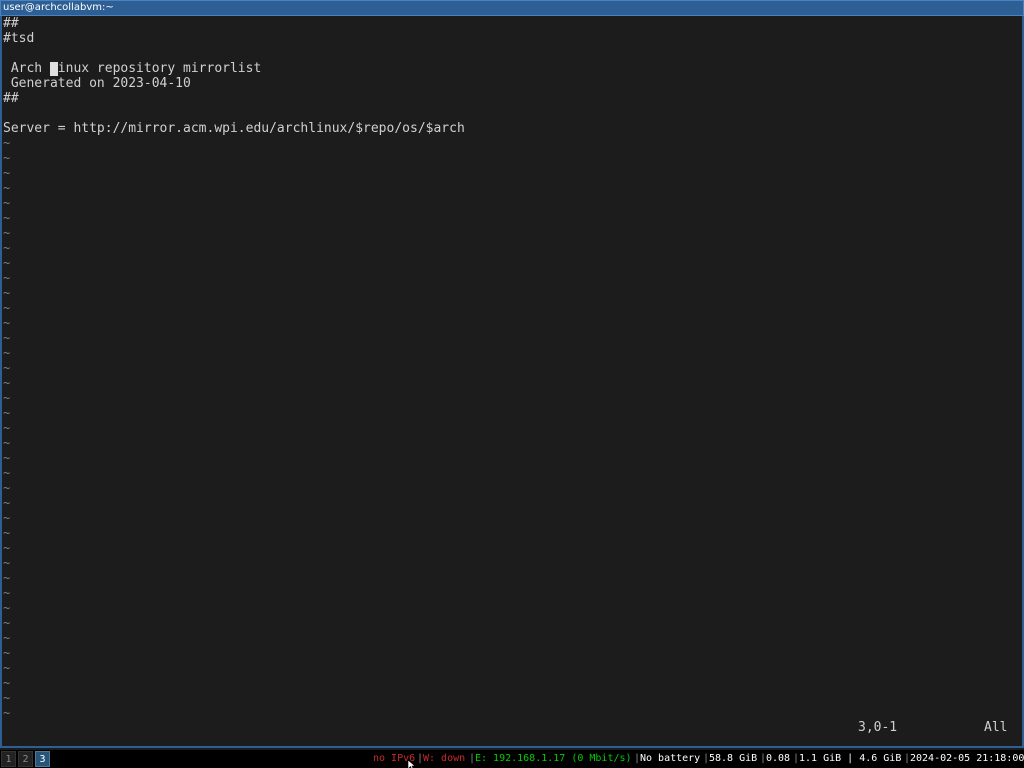 This screenshot has height=768, width=1024. What do you see at coordinates (778, 758) in the screenshot?
I see `status-load: 0.08` at bounding box center [778, 758].